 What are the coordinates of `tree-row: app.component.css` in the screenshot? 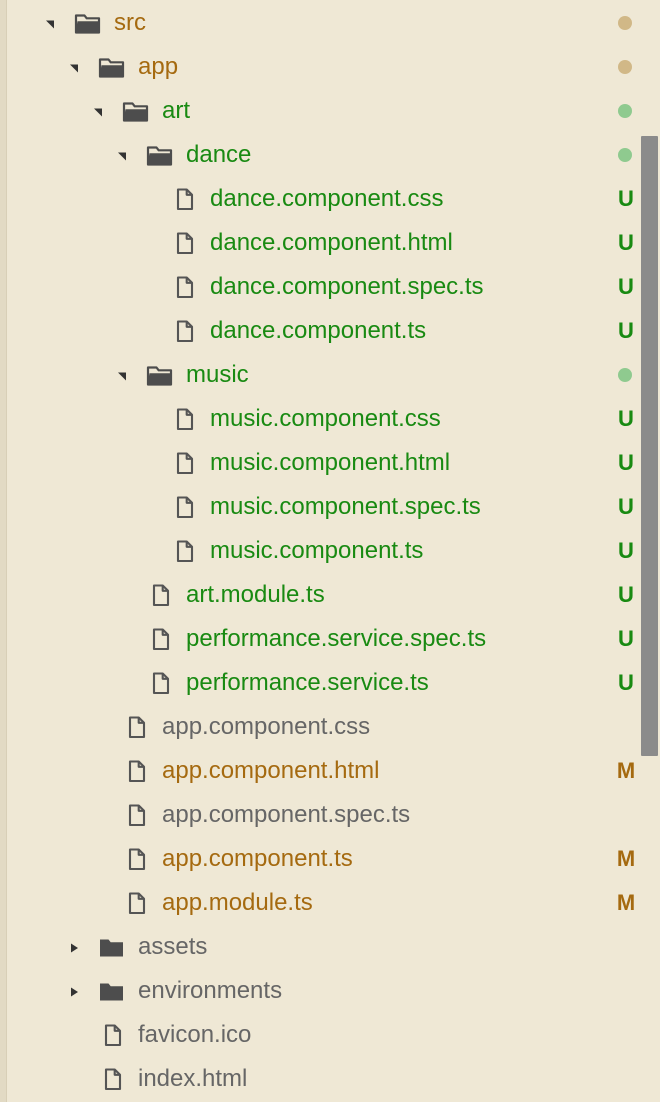 It's located at (330, 727).